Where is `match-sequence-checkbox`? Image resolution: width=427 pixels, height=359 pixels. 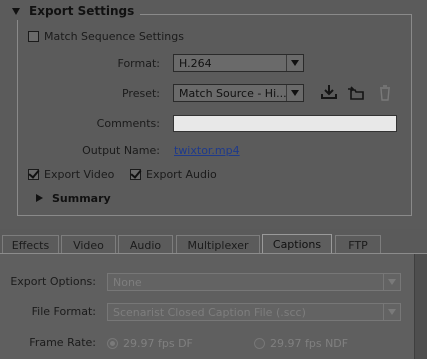
match-sequence-checkbox is located at coordinates (33, 36).